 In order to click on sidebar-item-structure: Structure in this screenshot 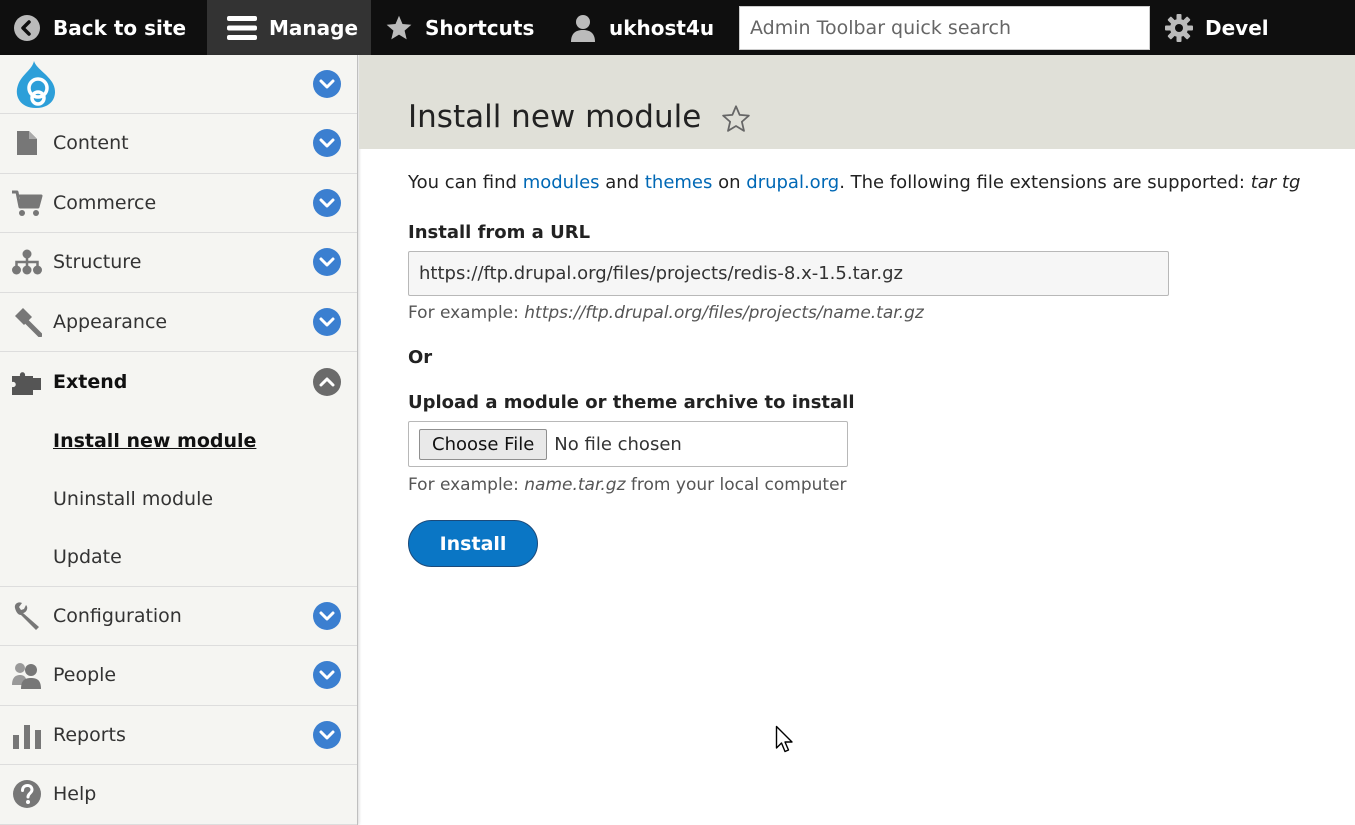, I will do `click(178, 263)`.